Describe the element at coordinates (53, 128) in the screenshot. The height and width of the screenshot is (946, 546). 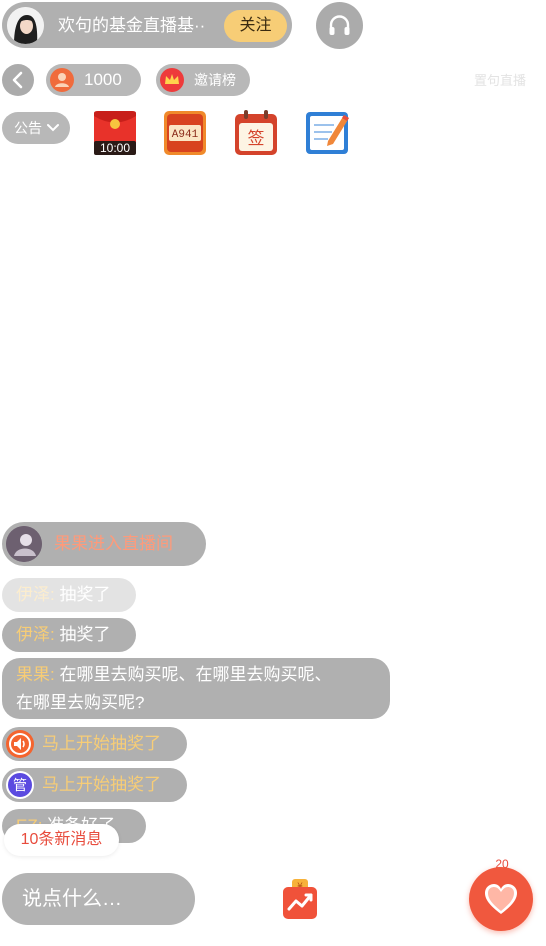
I see `chevron-down-icon` at that location.